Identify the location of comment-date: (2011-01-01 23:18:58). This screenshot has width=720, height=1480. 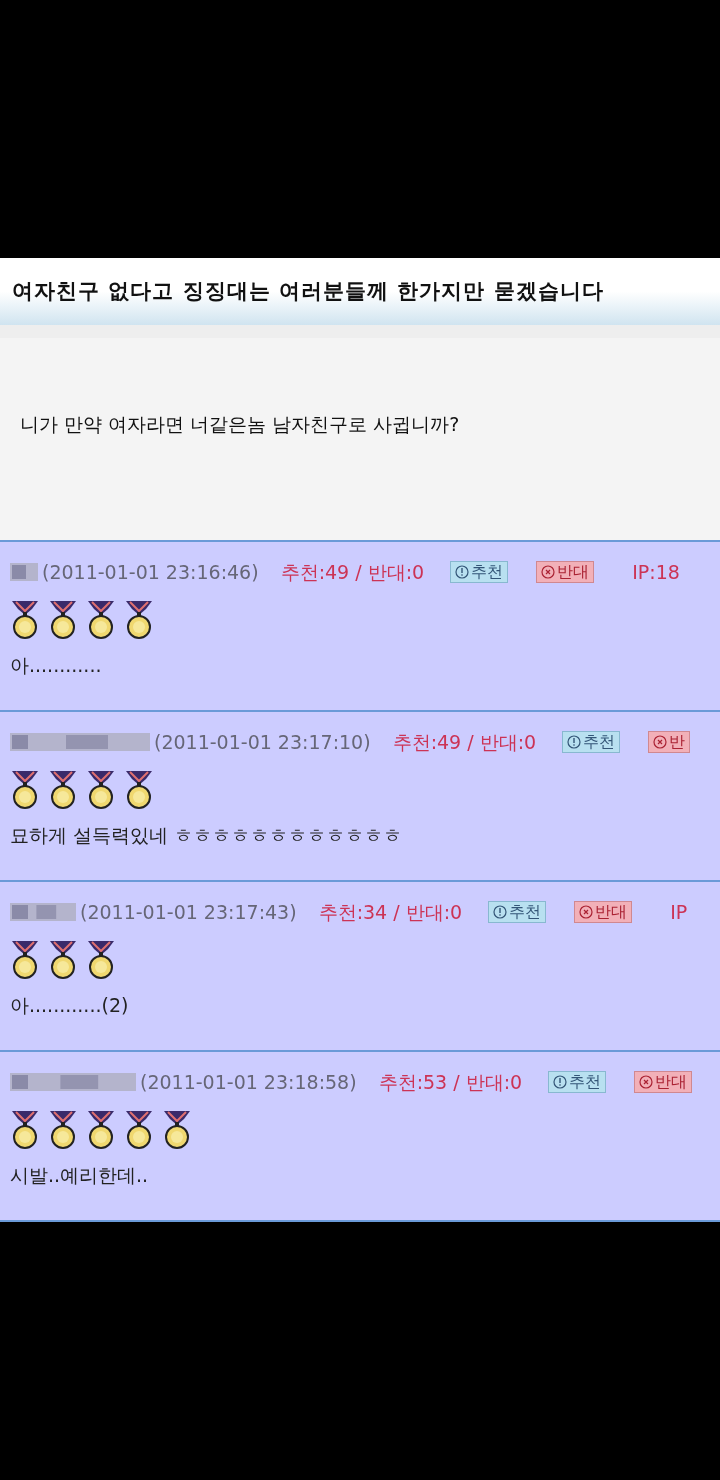
(248, 1082).